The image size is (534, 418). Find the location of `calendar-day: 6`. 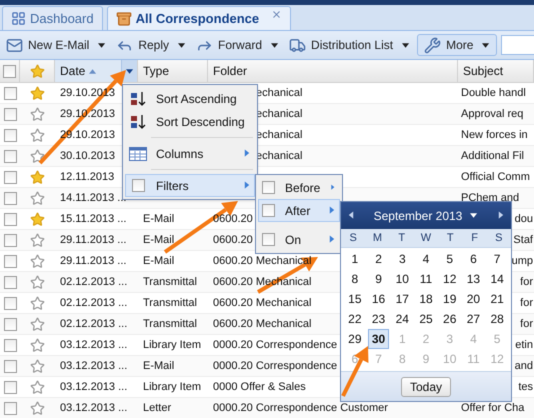

calendar-day: 6 is located at coordinates (473, 259).